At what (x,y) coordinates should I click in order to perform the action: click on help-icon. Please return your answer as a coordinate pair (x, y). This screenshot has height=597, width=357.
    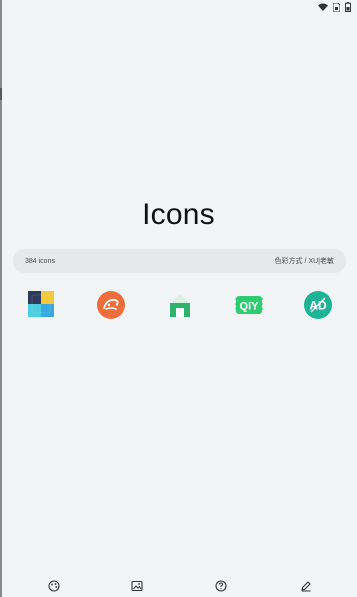
    Looking at the image, I should click on (221, 586).